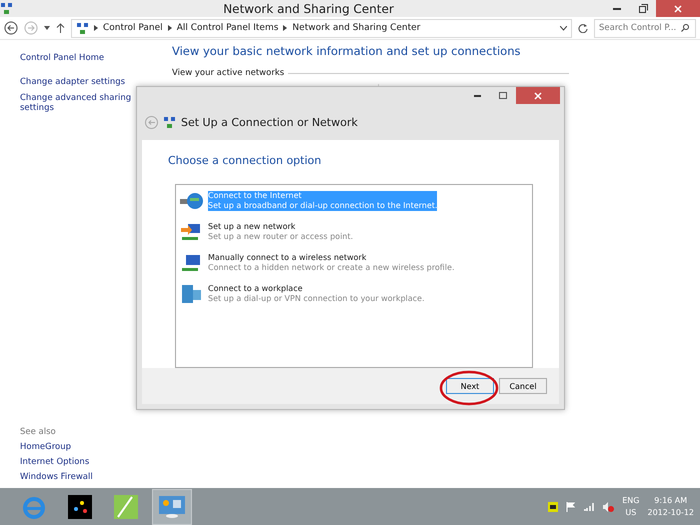 Image resolution: width=700 pixels, height=525 pixels. I want to click on section-heading: View your active networks, so click(228, 73).